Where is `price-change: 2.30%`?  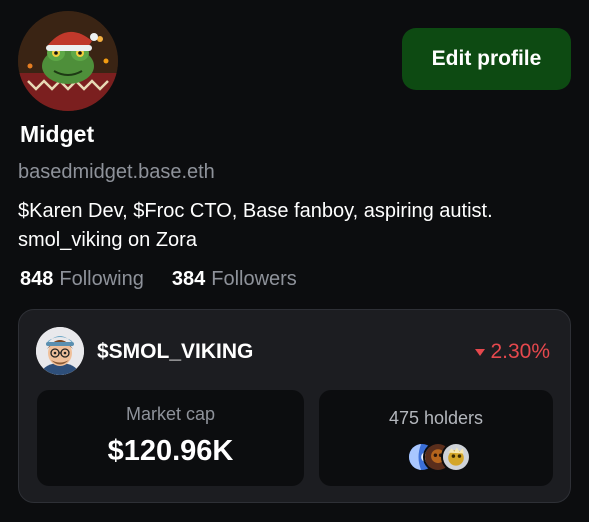 price-change: 2.30% is located at coordinates (512, 352).